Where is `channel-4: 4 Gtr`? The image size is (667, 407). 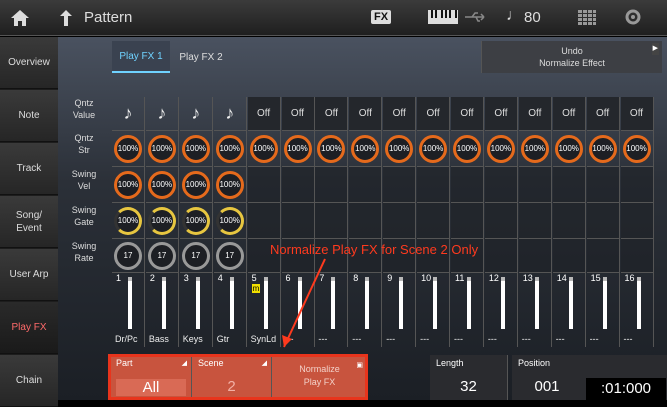 channel-4: 4 Gtr is located at coordinates (230, 309).